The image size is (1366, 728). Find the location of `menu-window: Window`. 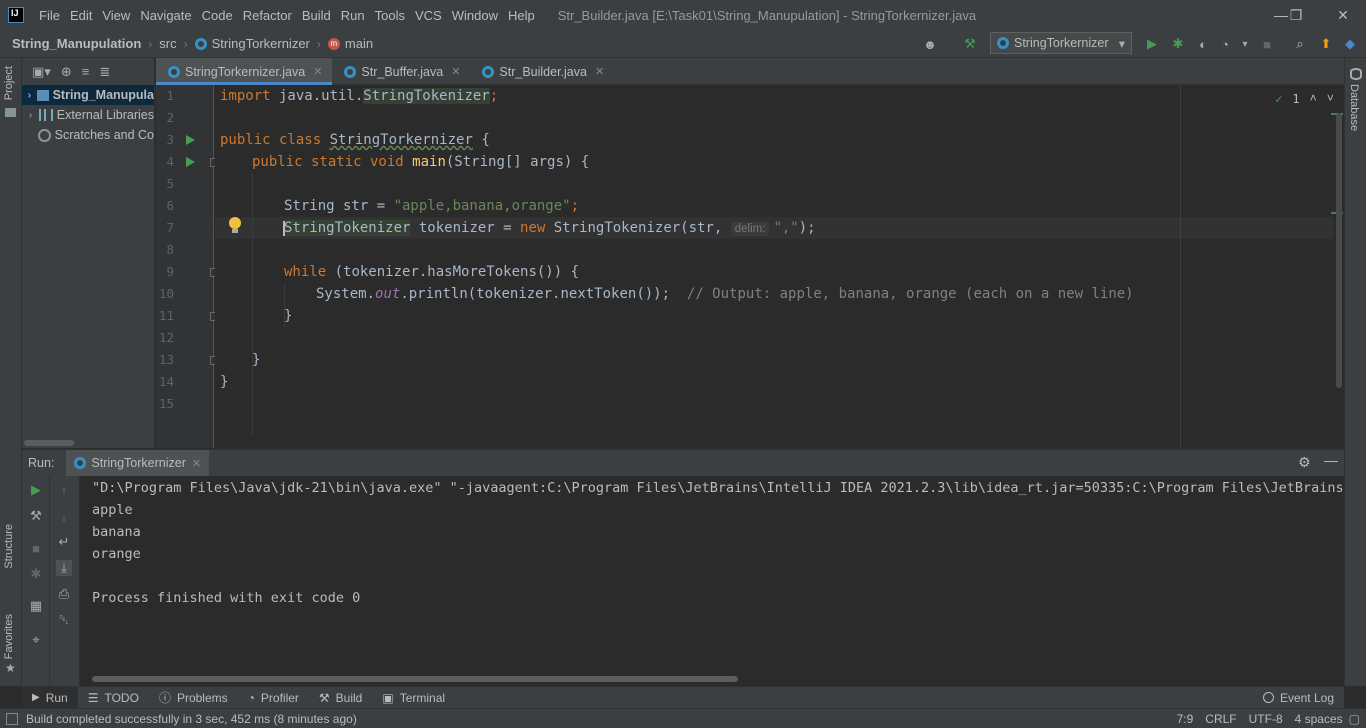

menu-window: Window is located at coordinates (475, 15).